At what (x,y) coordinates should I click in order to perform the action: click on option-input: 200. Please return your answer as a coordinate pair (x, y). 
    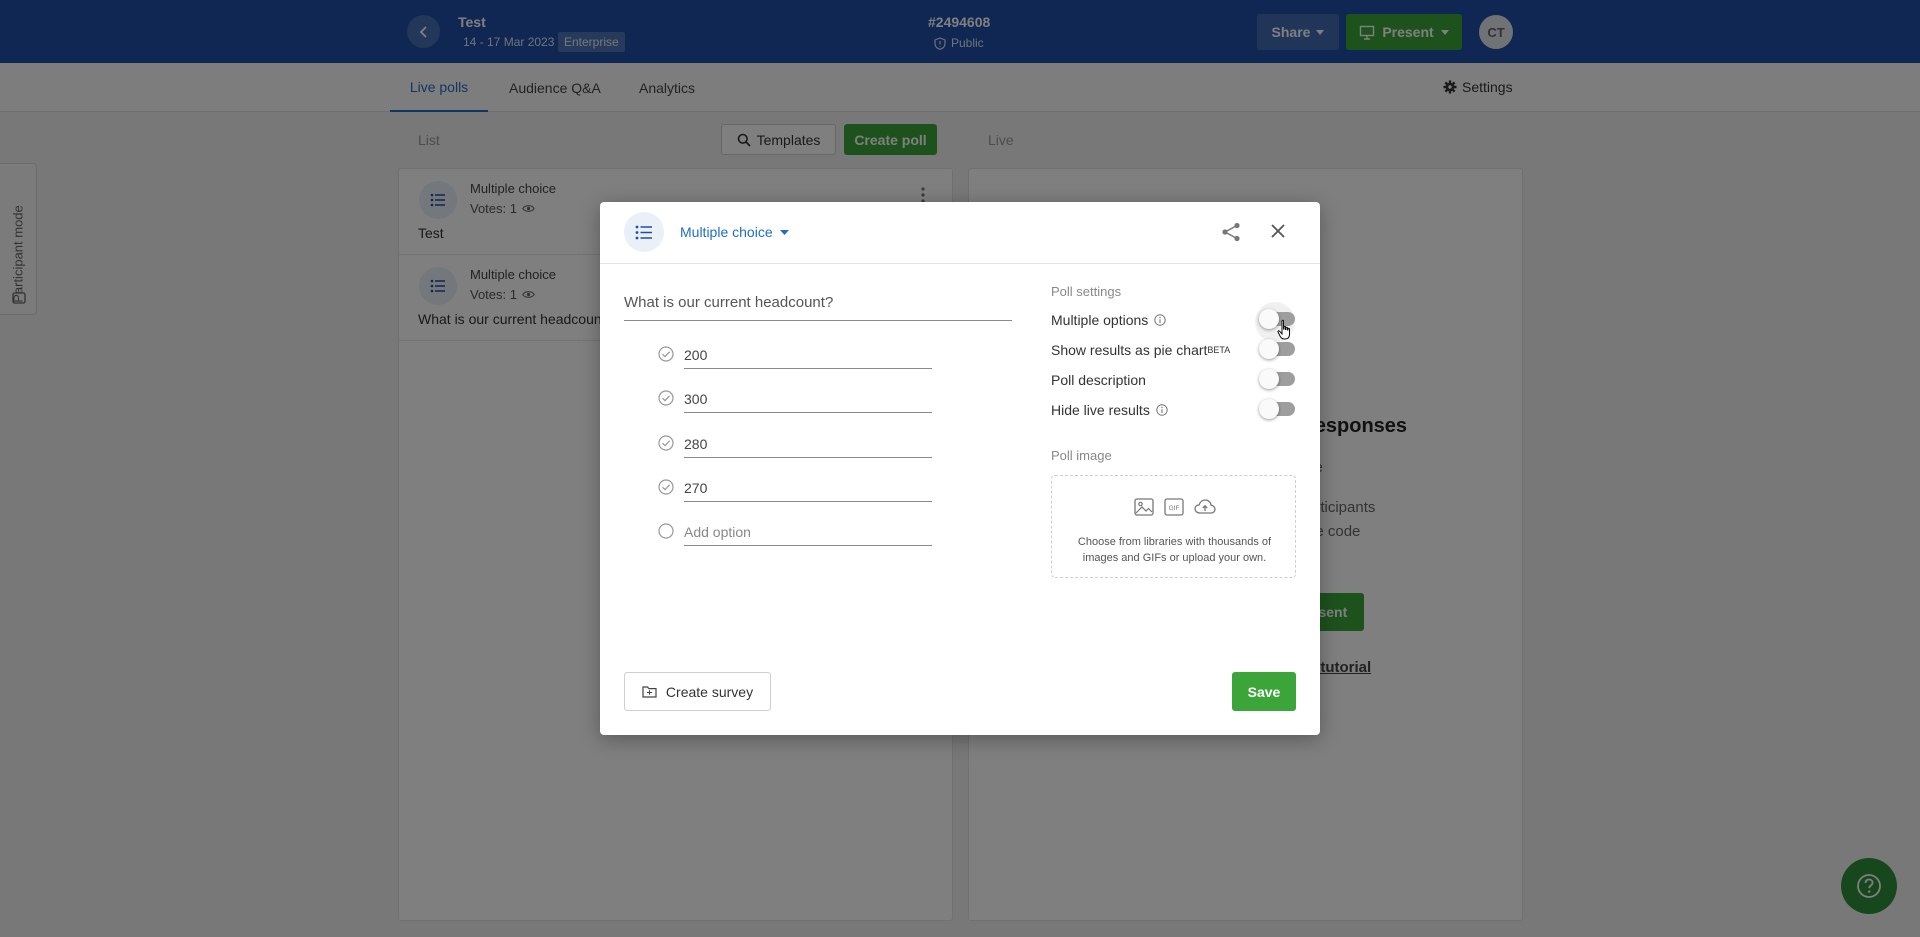
    Looking at the image, I should click on (808, 354).